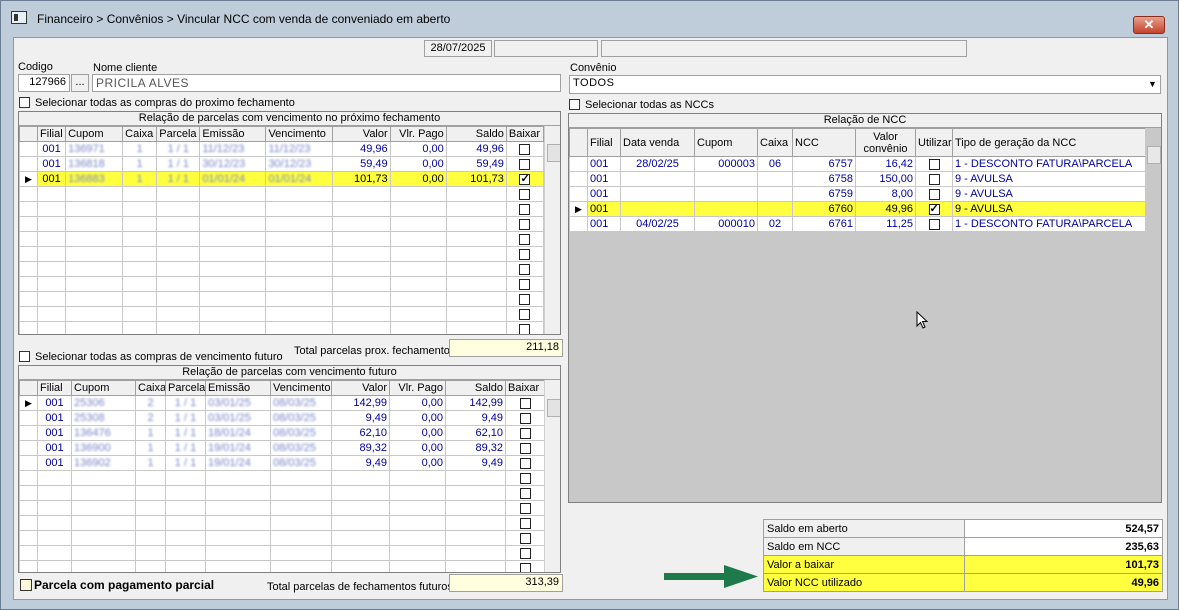  I want to click on grid-next-col-2: Caixa, so click(140, 134).